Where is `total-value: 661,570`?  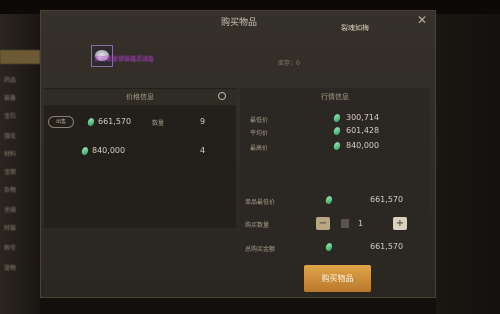
total-value: 661,570 is located at coordinates (387, 246).